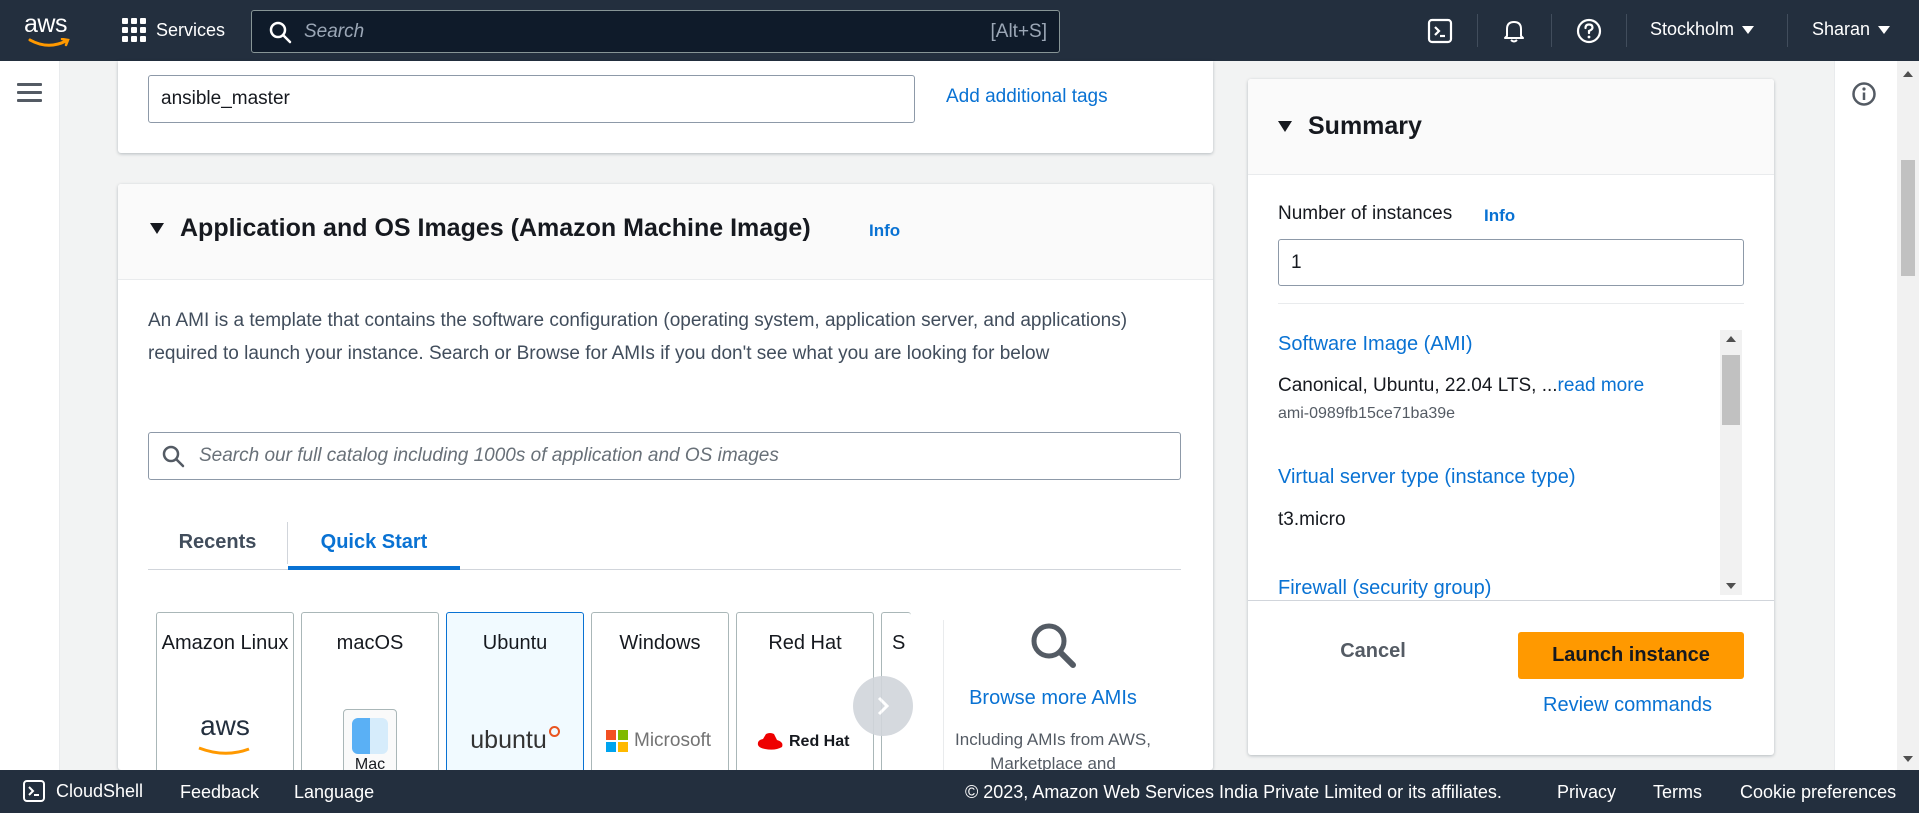 The height and width of the screenshot is (813, 1919). Describe the element at coordinates (805, 691) in the screenshot. I see `os-card-red-hat: Red Hat Red Hat` at that location.